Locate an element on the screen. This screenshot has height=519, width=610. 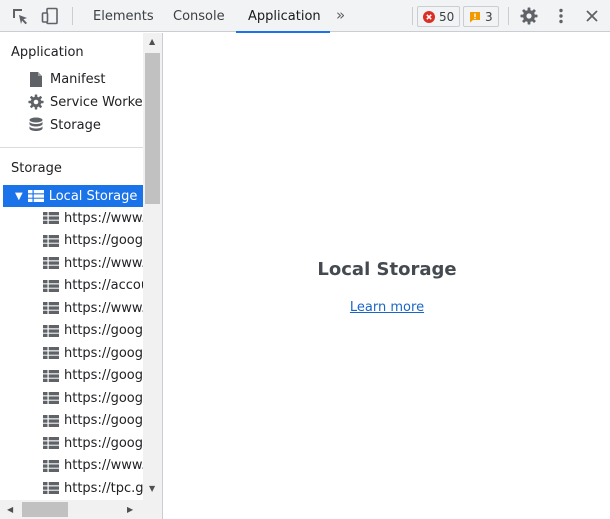
sidebar-vertical-scrollbar: ▲ ▼ is located at coordinates (152, 276).